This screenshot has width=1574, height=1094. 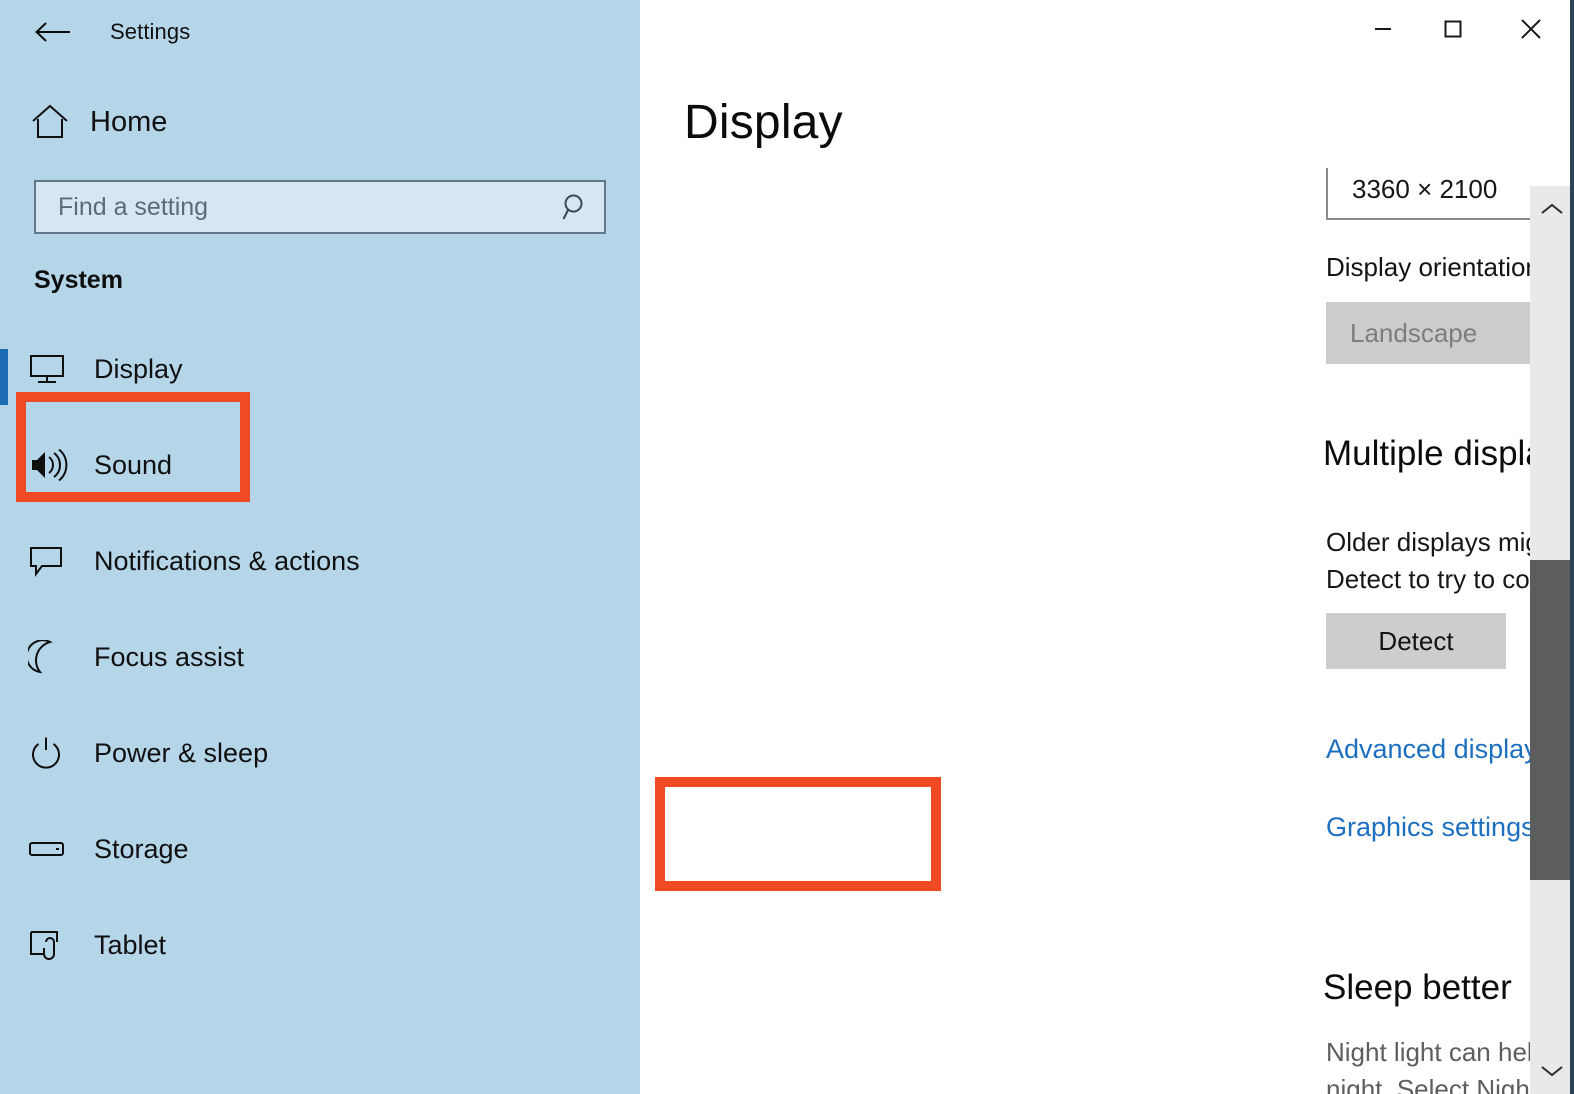 I want to click on chevron-down-icon, so click(x=1552, y=1071).